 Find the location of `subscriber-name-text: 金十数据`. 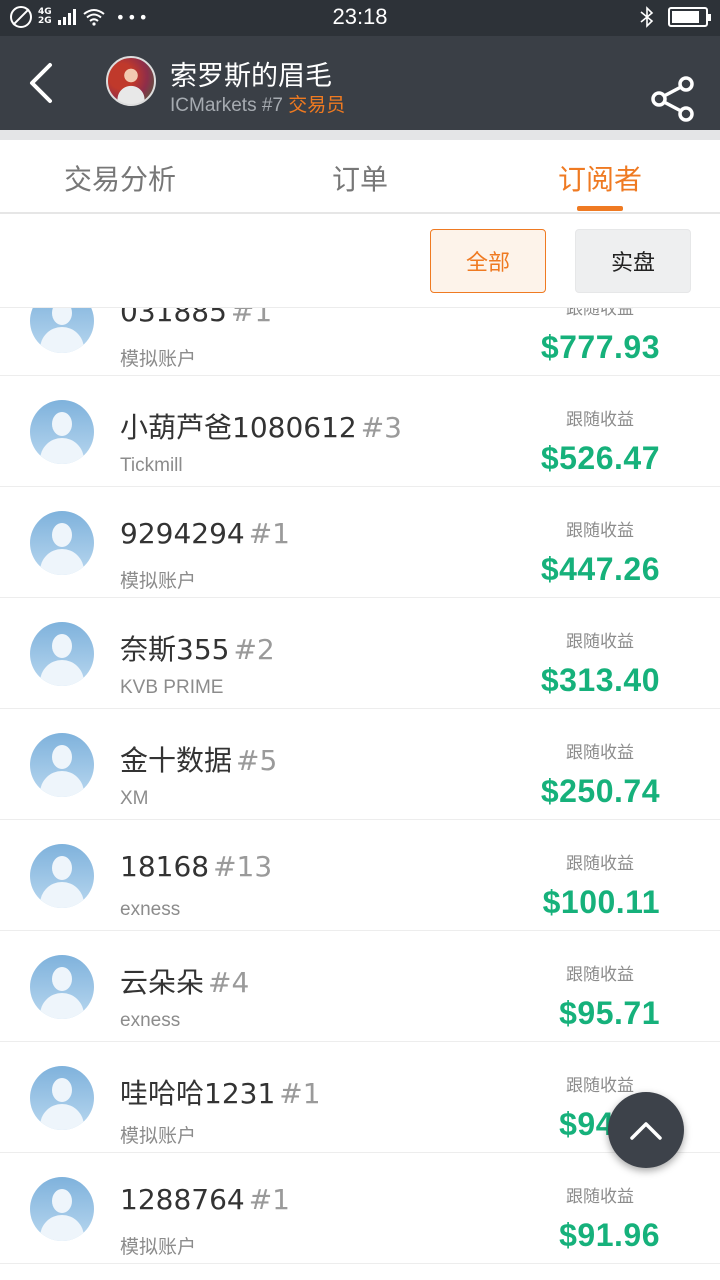

subscriber-name-text: 金十数据 is located at coordinates (176, 760).